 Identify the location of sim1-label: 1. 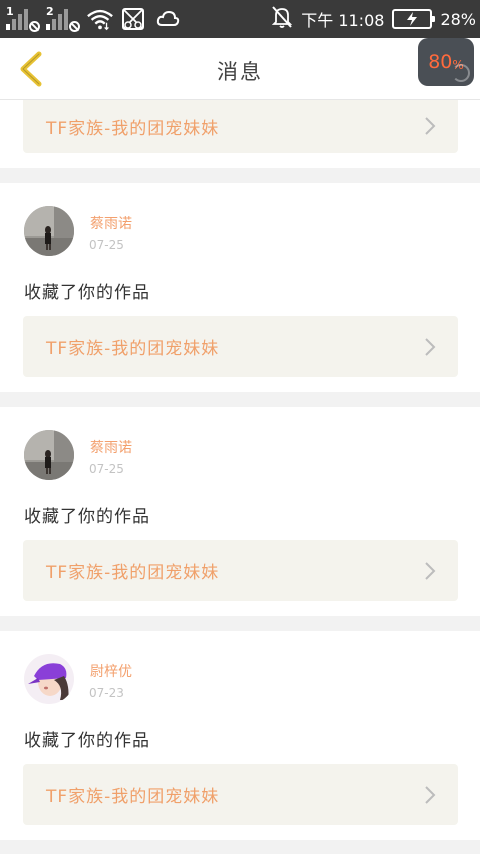
(10, 11).